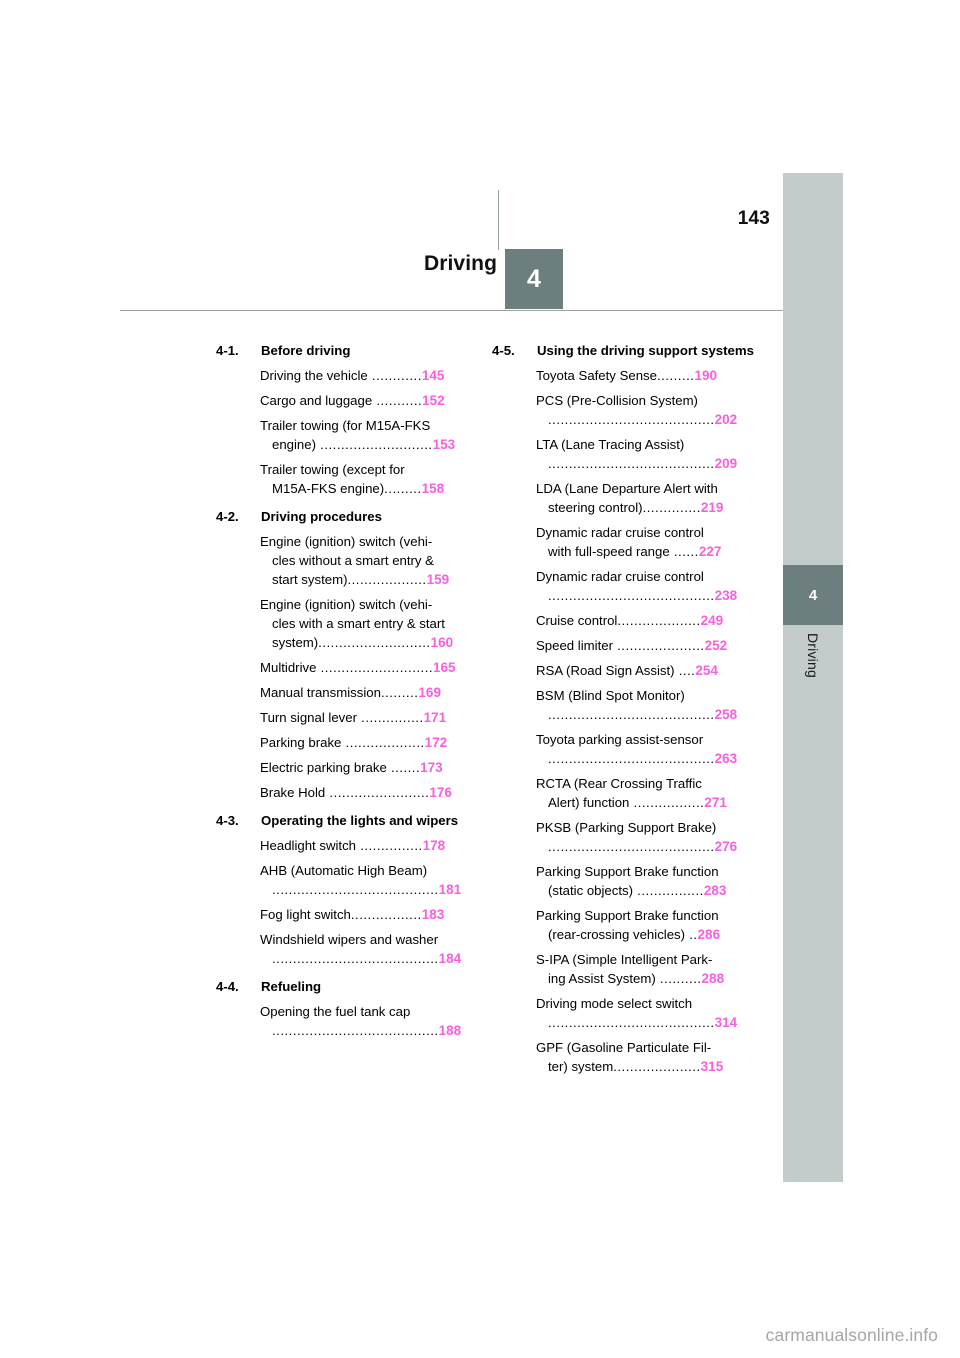 Image resolution: width=960 pixels, height=1358 pixels. I want to click on toc-entry-text: RSA (Road Sign Assist), so click(605, 670).